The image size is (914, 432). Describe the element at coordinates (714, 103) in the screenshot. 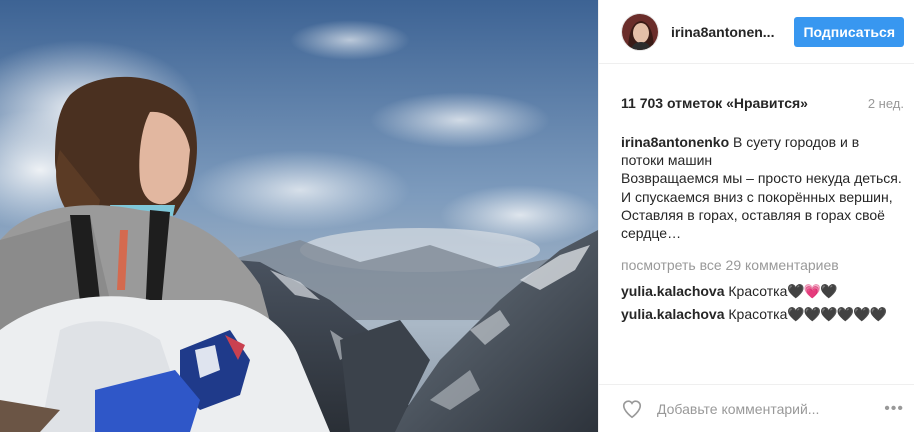

I see `likes-count: 11 703 отметок «Нравится»` at that location.